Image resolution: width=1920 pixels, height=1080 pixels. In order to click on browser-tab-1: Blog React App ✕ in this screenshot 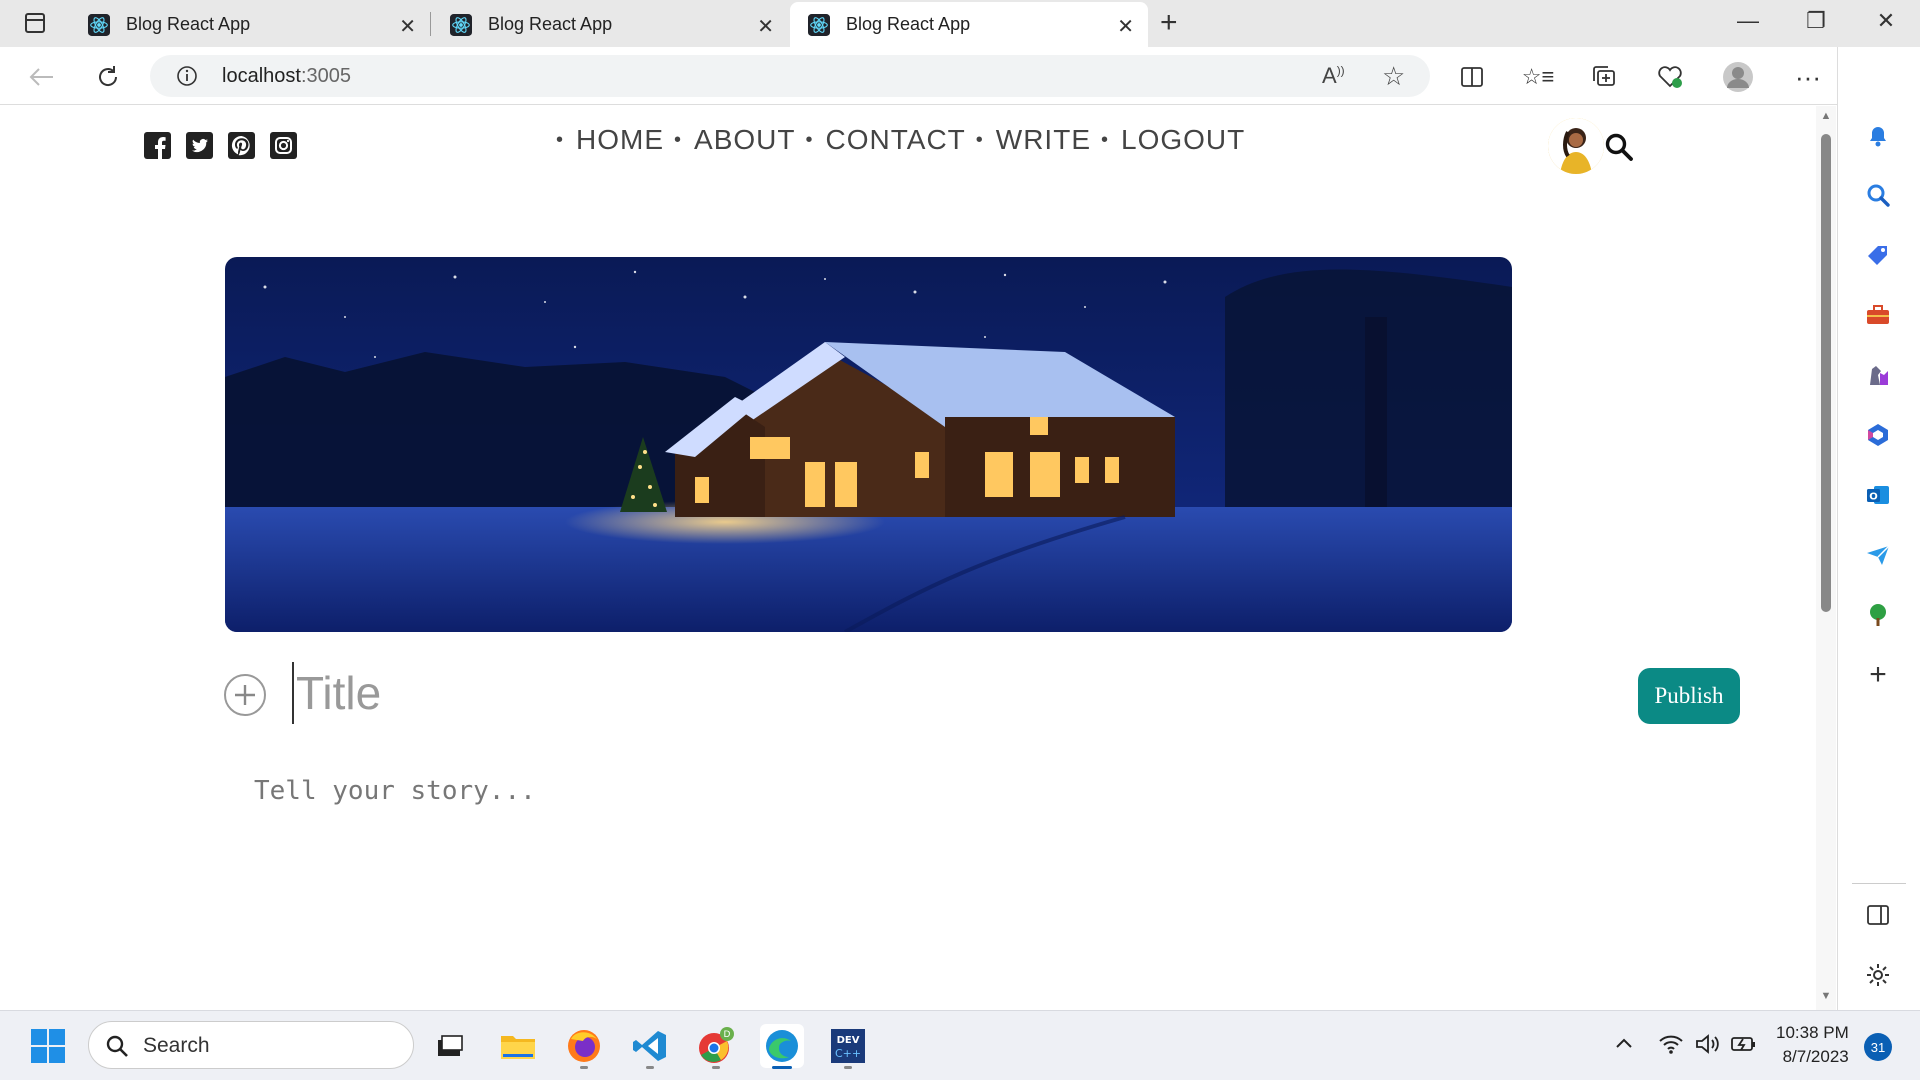, I will do `click(250, 24)`.